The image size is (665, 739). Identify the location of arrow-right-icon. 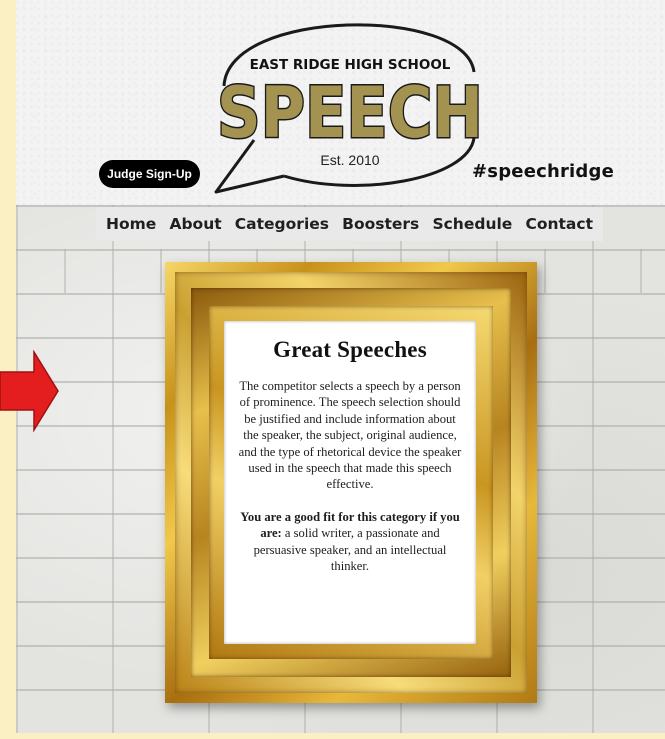
(29, 391).